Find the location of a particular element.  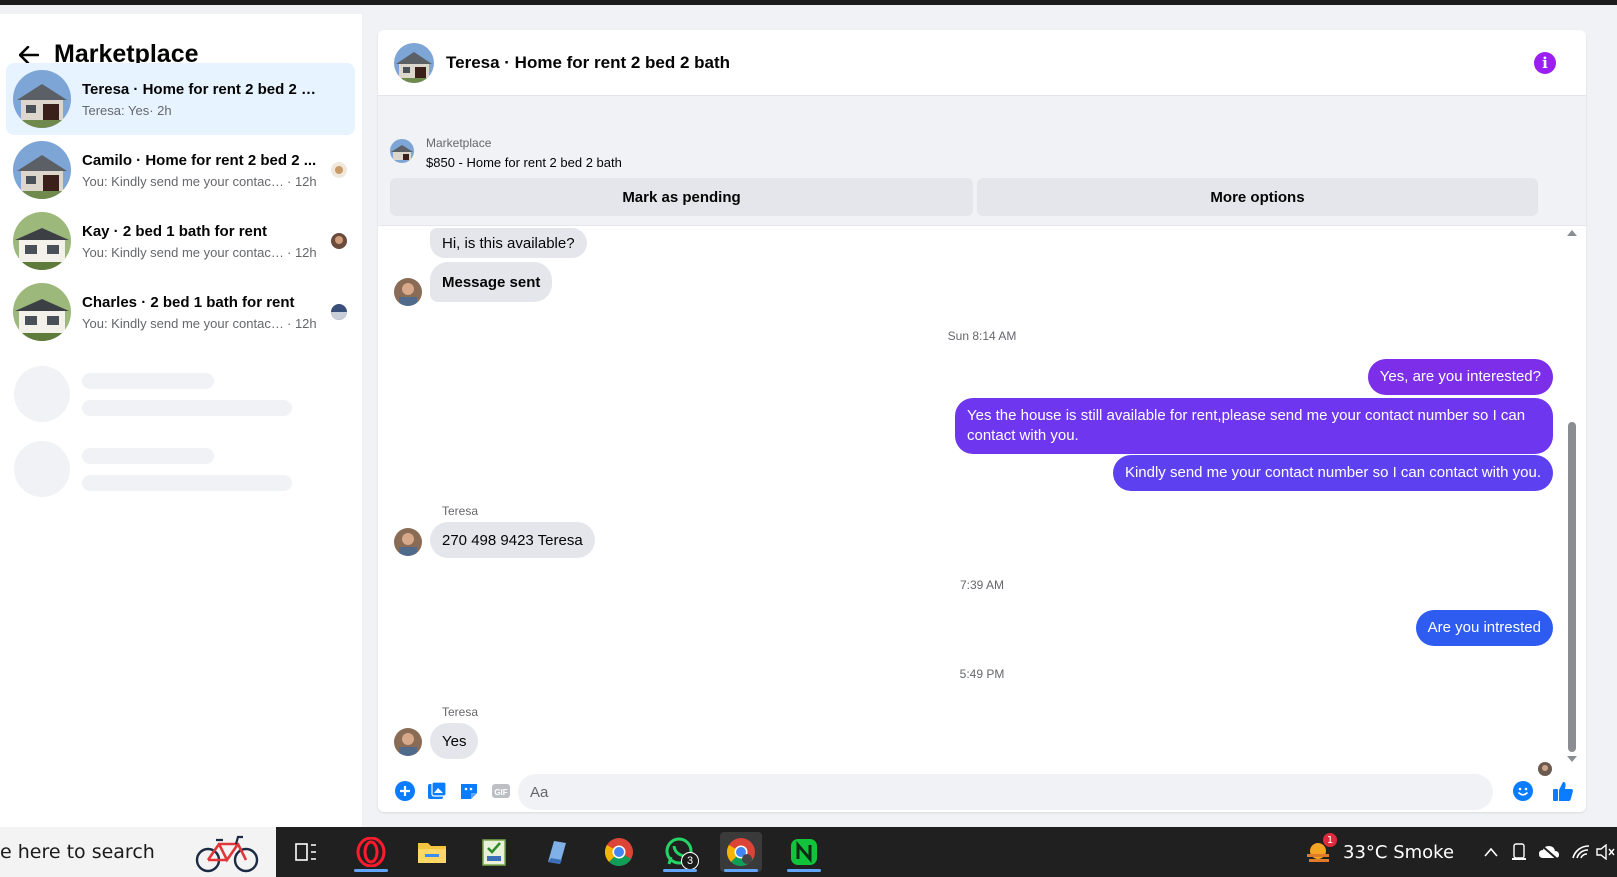

scroll-up-arrow is located at coordinates (1572, 233).